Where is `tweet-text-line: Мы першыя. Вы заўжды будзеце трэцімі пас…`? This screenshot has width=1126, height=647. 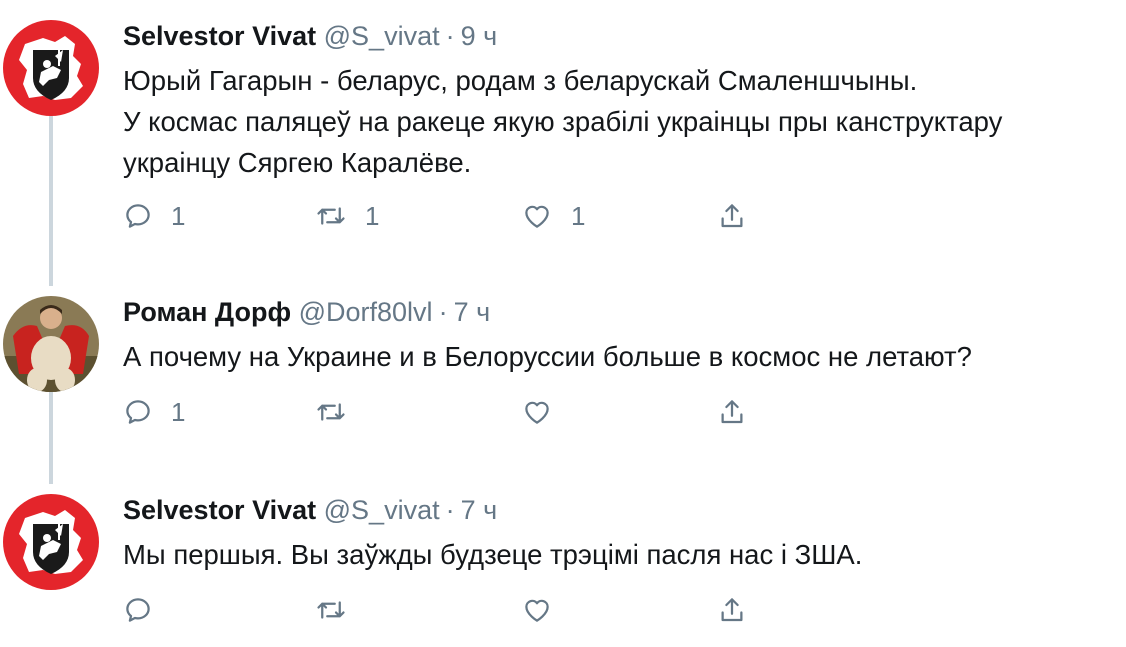
tweet-text-line: Мы першыя. Вы заўжды будзеце трэцімі пас… is located at coordinates (493, 554).